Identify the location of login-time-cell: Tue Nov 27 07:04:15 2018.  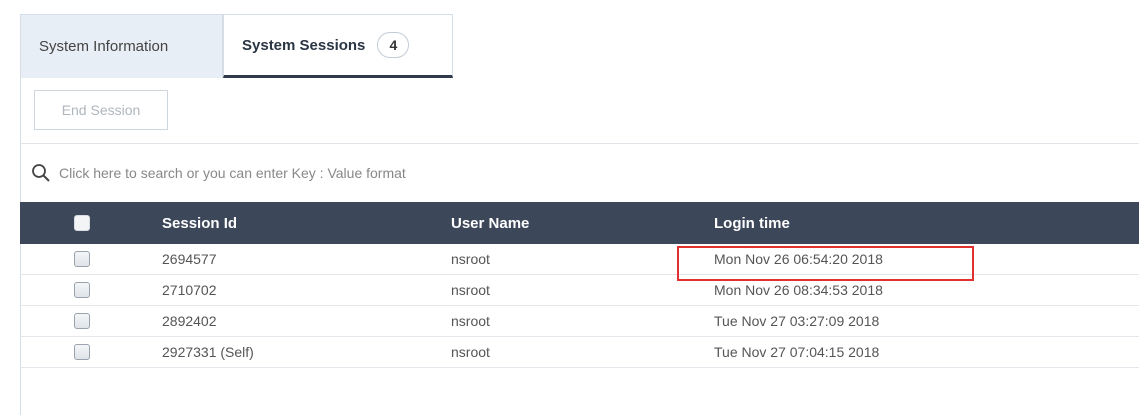
(797, 352).